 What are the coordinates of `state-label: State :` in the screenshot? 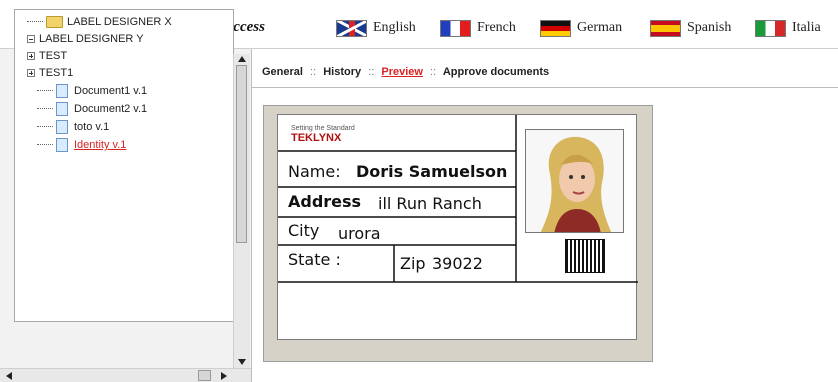 It's located at (314, 259).